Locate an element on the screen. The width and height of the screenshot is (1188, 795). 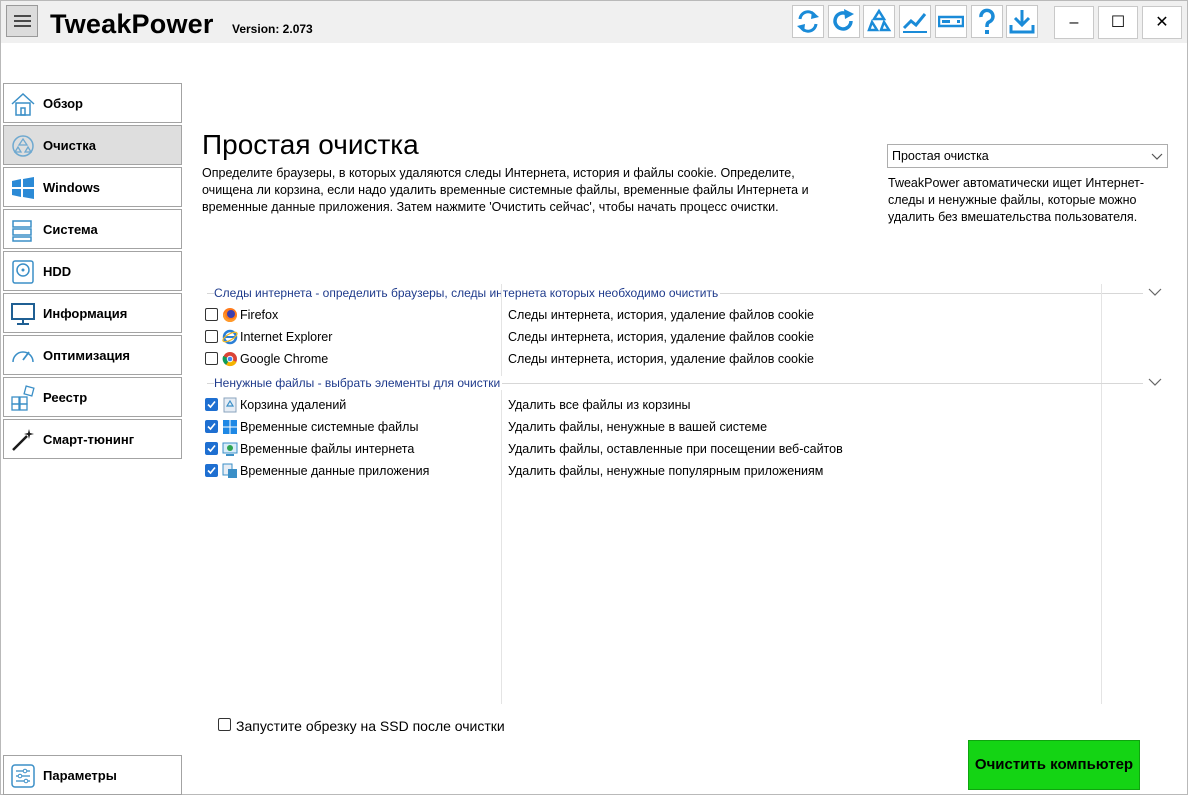
clean-computer-button: Очистить компьютер is located at coordinates (1054, 765).